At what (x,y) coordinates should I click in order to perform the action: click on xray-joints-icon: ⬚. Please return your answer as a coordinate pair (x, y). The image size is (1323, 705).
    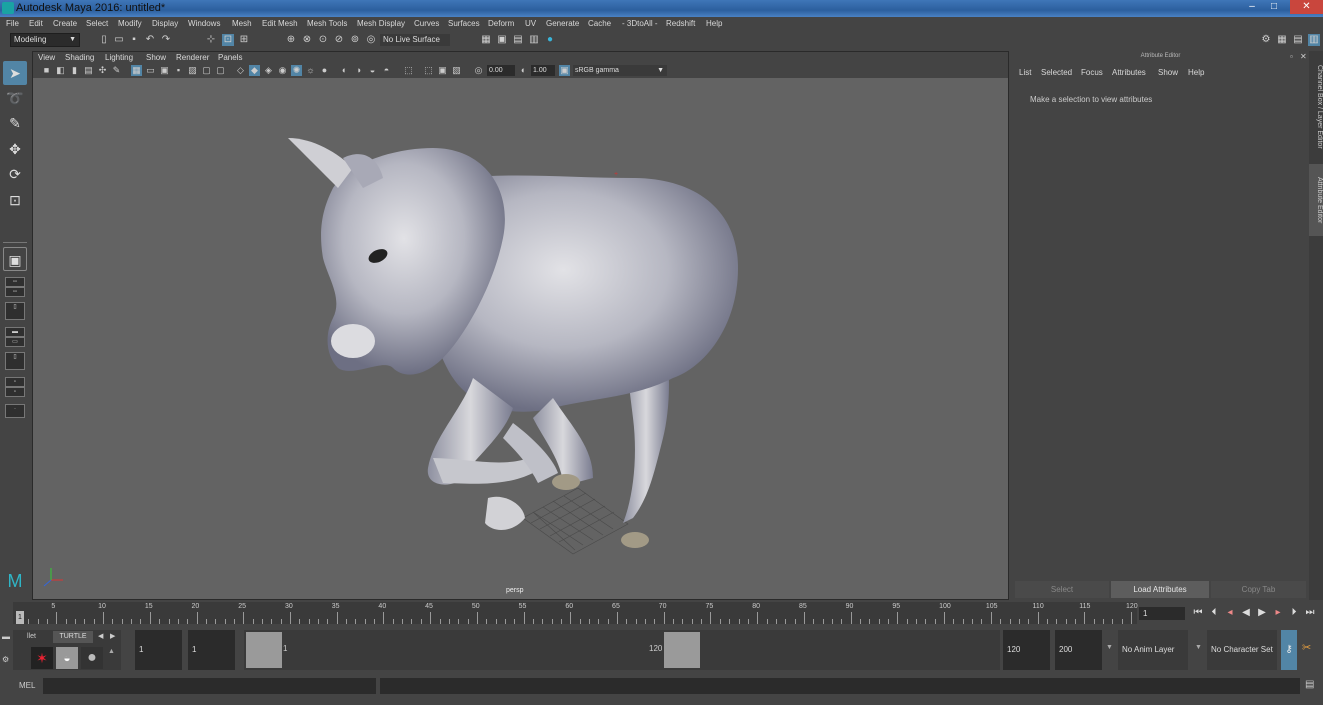
    Looking at the image, I should click on (428, 70).